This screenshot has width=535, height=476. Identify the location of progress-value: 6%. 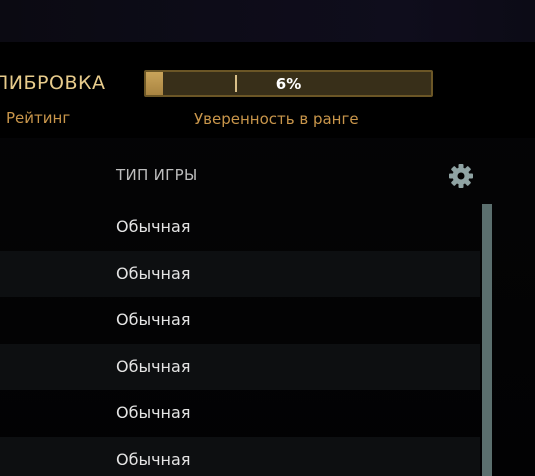
(288, 84).